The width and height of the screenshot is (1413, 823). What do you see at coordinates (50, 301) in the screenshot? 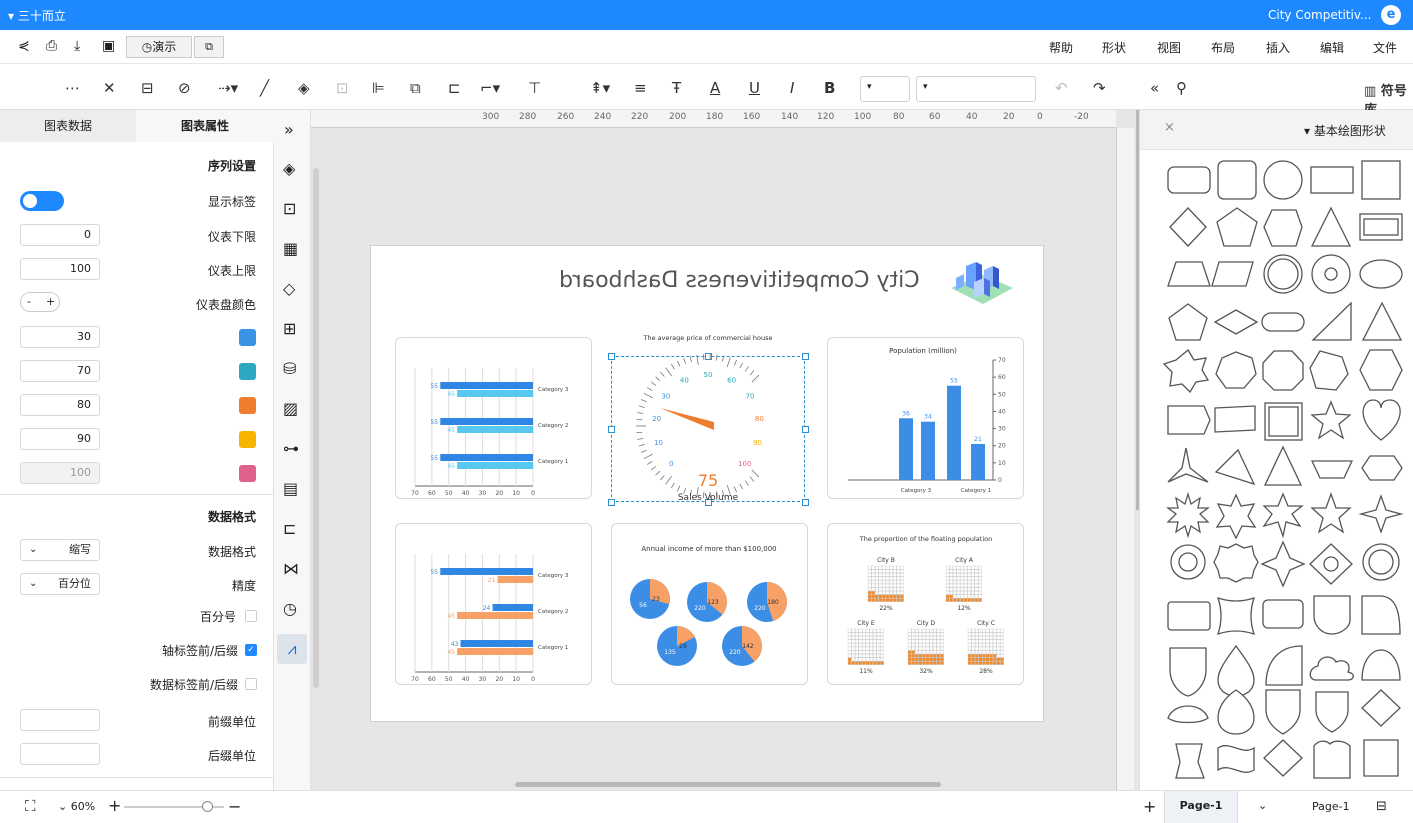
I see `plus-button: +` at bounding box center [50, 301].